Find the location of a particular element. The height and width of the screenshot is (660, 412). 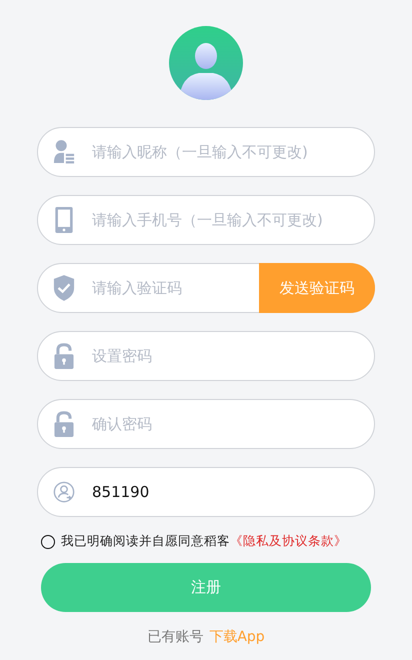

send-code-button: 发送验证码 is located at coordinates (317, 288).